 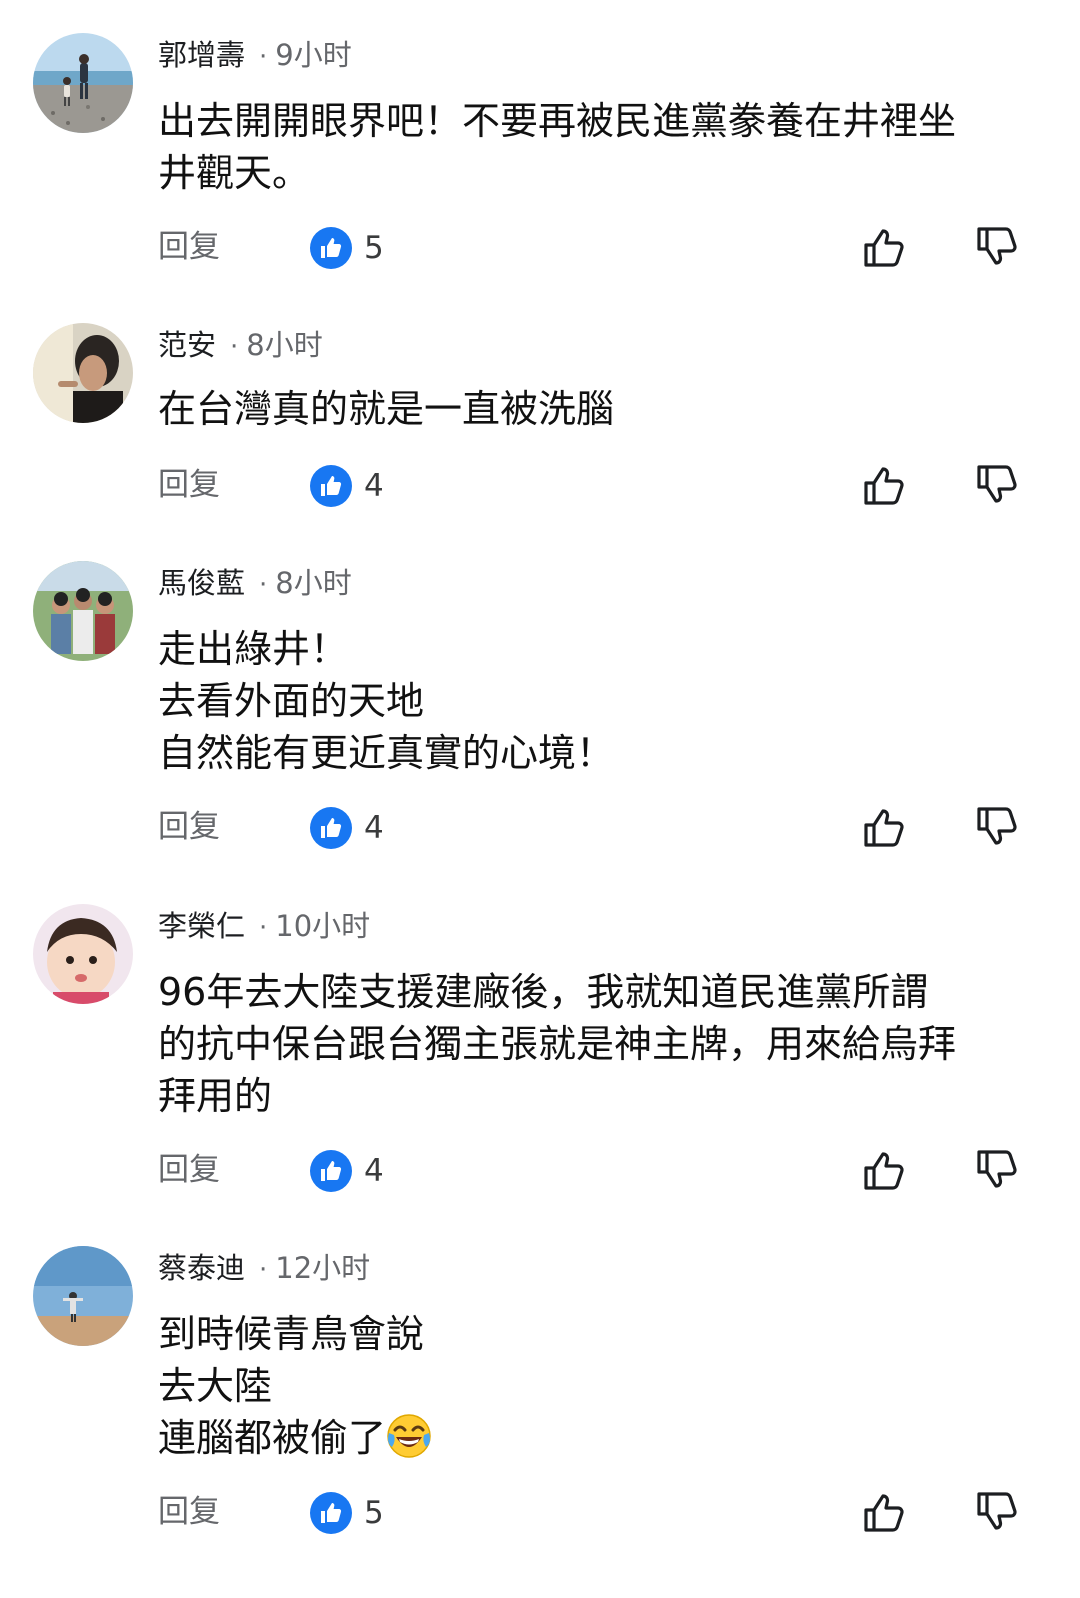 What do you see at coordinates (291, 1334) in the screenshot?
I see `comment-line: 到時候青鳥會說` at bounding box center [291, 1334].